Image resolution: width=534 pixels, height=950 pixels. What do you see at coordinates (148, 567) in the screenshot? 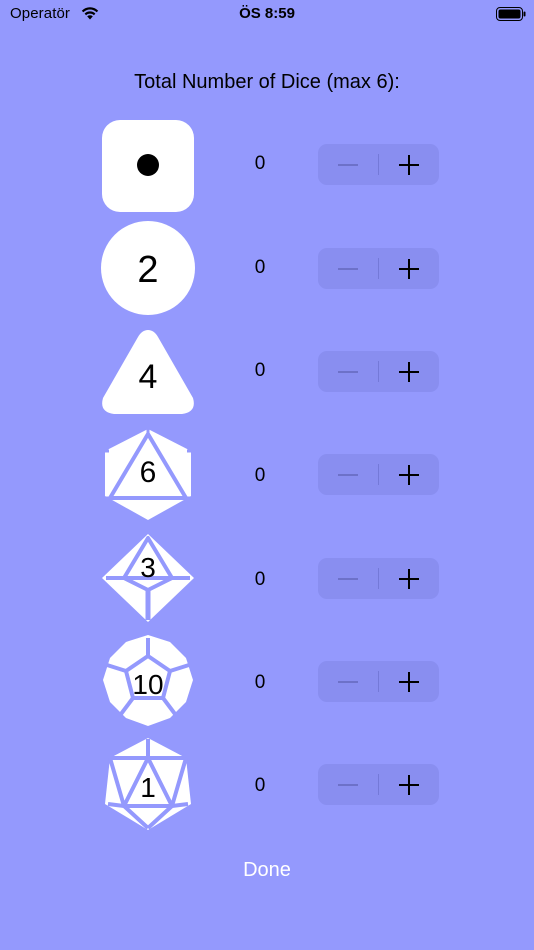
I see `die-face-label: 3` at bounding box center [148, 567].